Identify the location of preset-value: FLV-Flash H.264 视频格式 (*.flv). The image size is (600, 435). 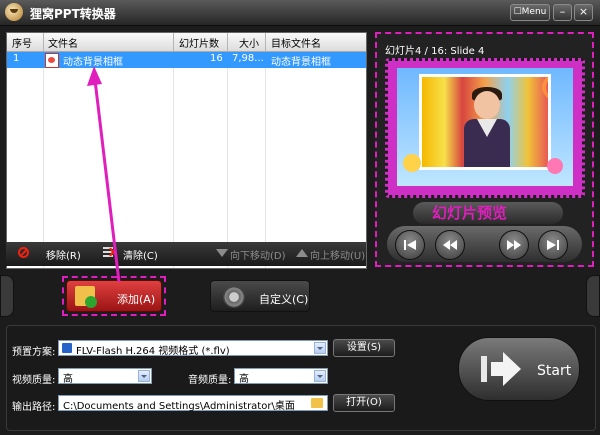
(153, 351).